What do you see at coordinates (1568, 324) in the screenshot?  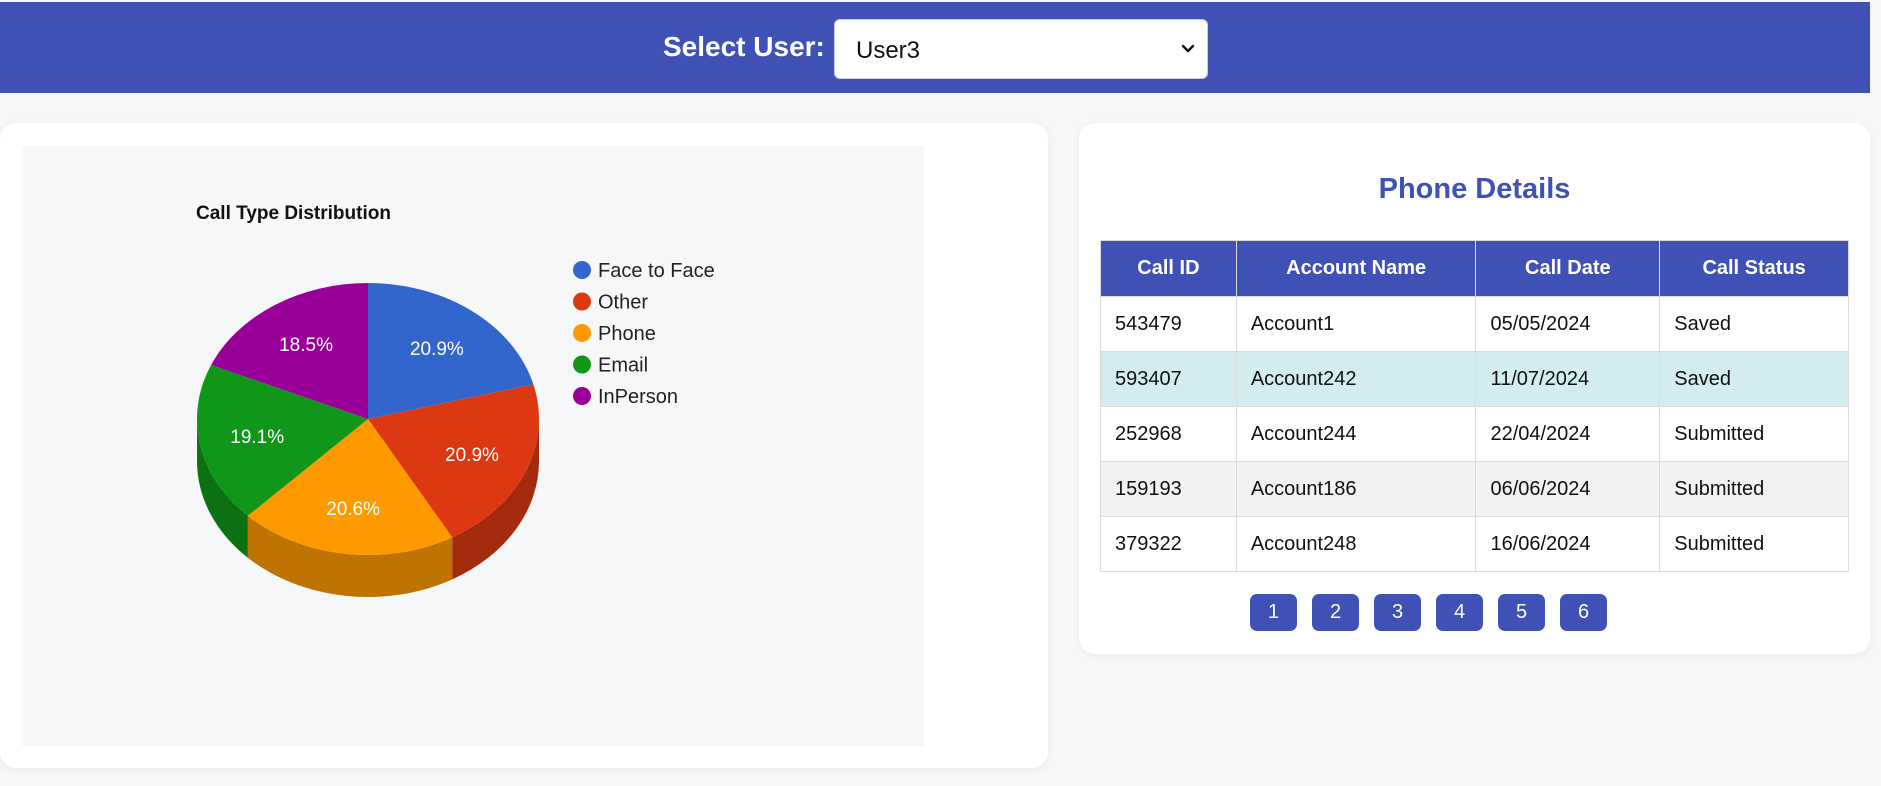 I see `table-cell: 05/05/2024` at bounding box center [1568, 324].